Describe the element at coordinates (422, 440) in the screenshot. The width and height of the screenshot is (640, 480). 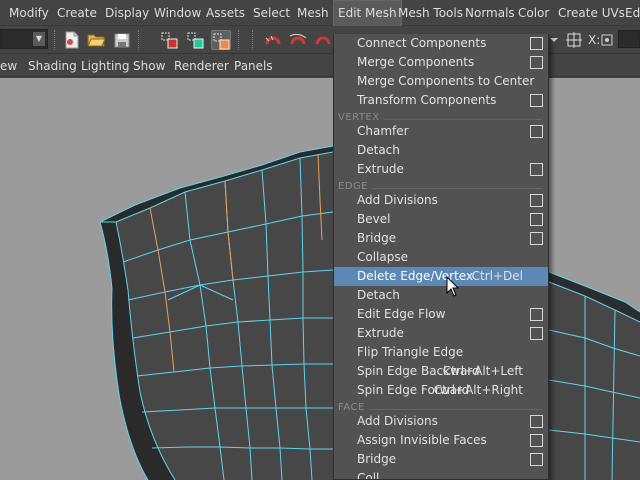
I see `menu-item-label: Assign Invisible Faces` at that location.